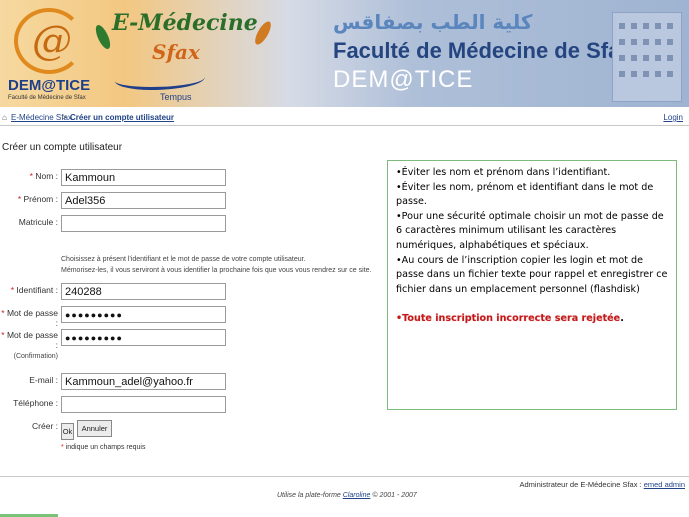 The width and height of the screenshot is (689, 517). Describe the element at coordinates (122, 117) in the screenshot. I see `breadcrumb-current-link: Créer un compte utilisateur` at that location.